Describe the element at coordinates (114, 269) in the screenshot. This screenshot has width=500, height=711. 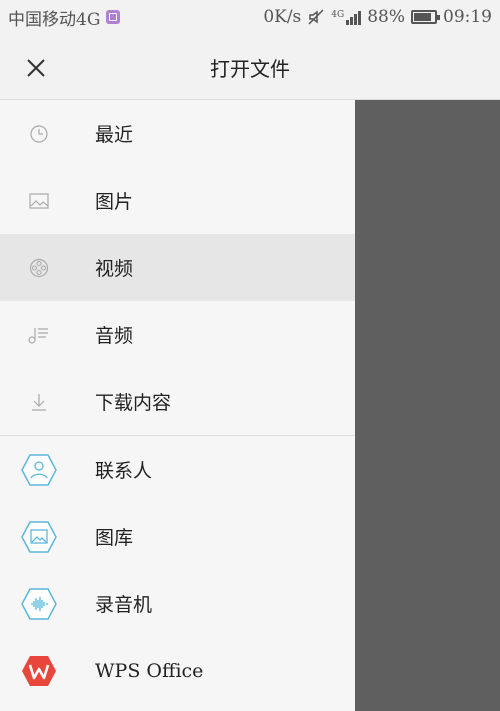
I see `nav-item-label: 视频` at that location.